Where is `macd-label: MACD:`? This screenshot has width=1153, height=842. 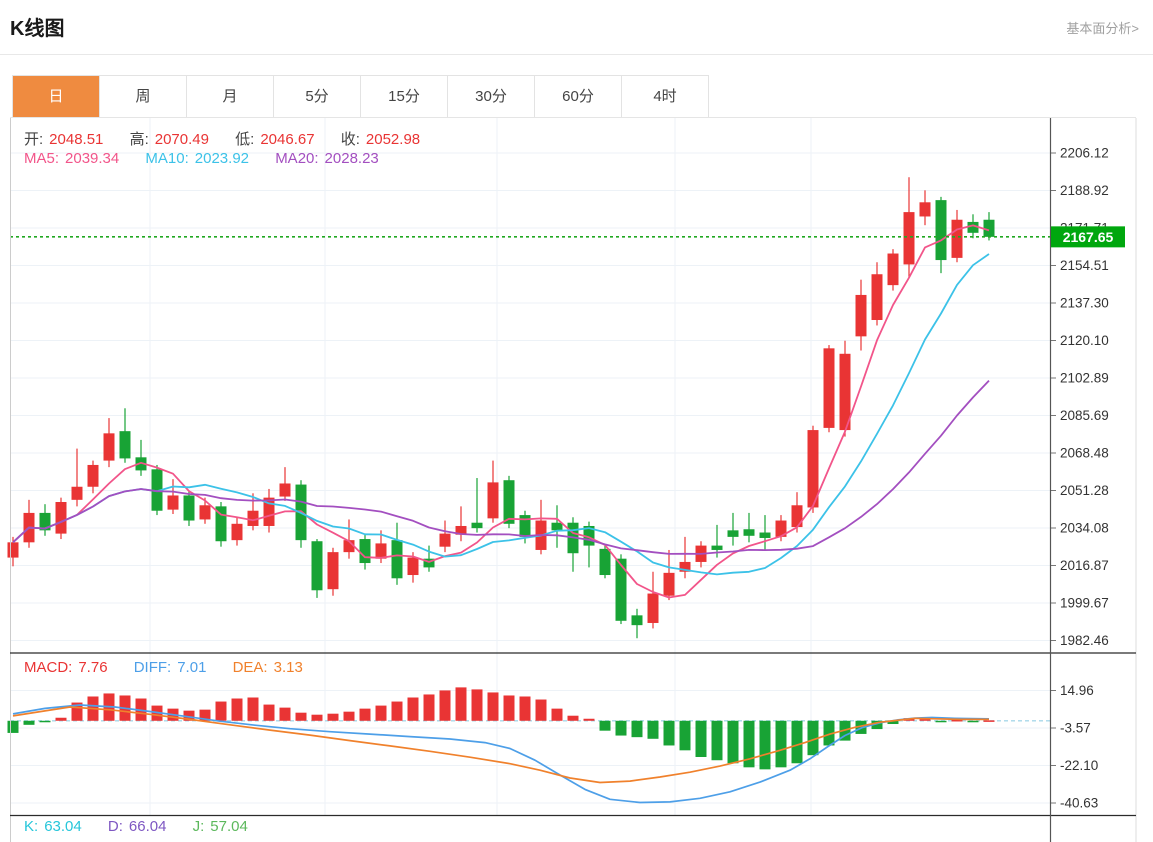 macd-label: MACD: is located at coordinates (48, 667).